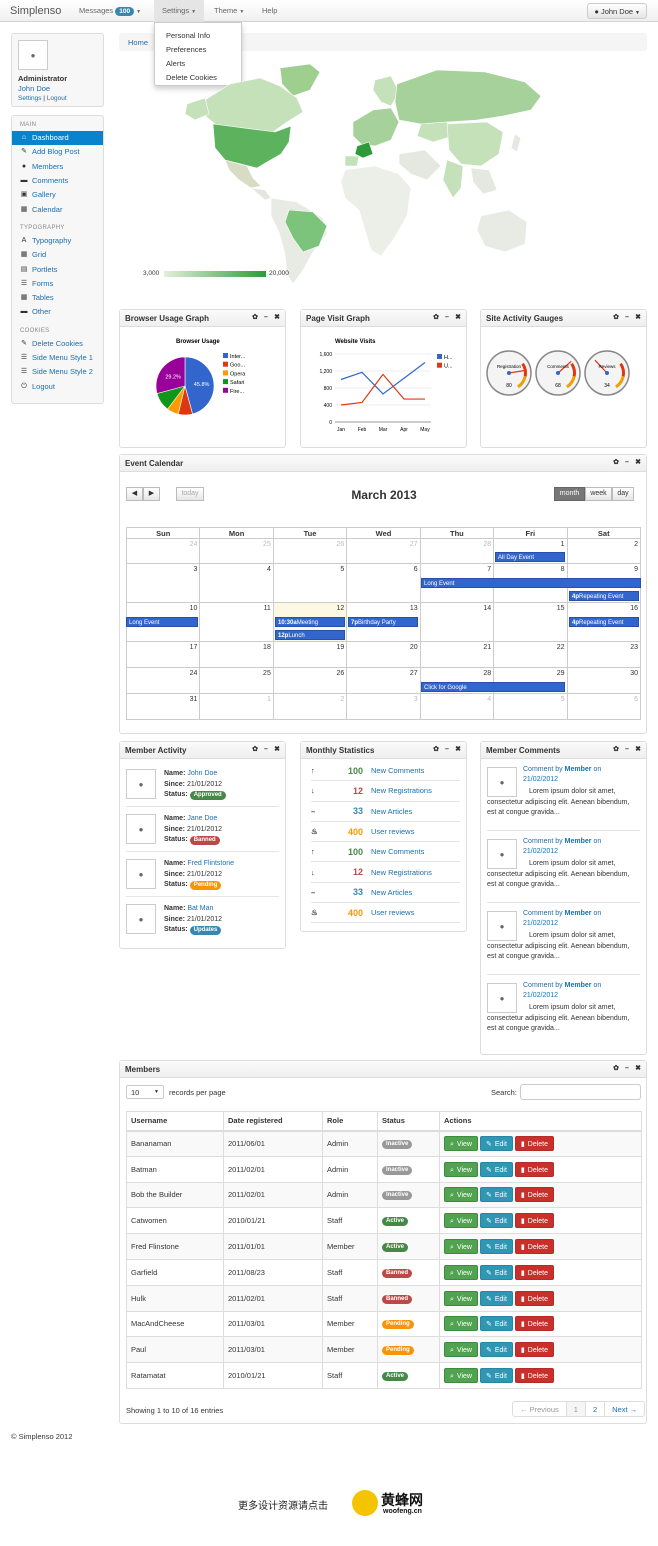 This screenshot has width=658, height=1546. What do you see at coordinates (596, 1409) in the screenshot?
I see `pagination-page-2: 2` at bounding box center [596, 1409].